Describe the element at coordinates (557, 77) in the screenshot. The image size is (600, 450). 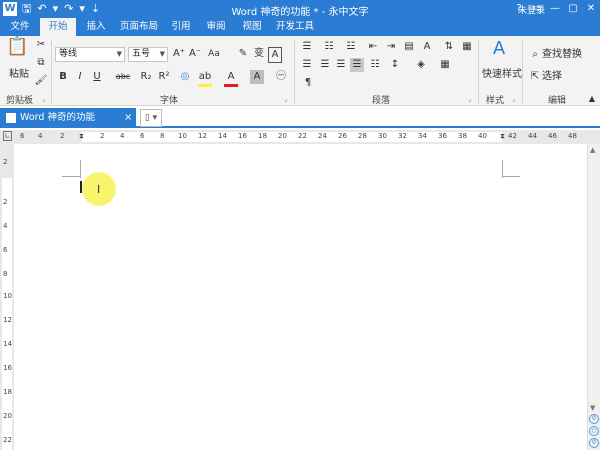
I see `select-button: 选择` at that location.